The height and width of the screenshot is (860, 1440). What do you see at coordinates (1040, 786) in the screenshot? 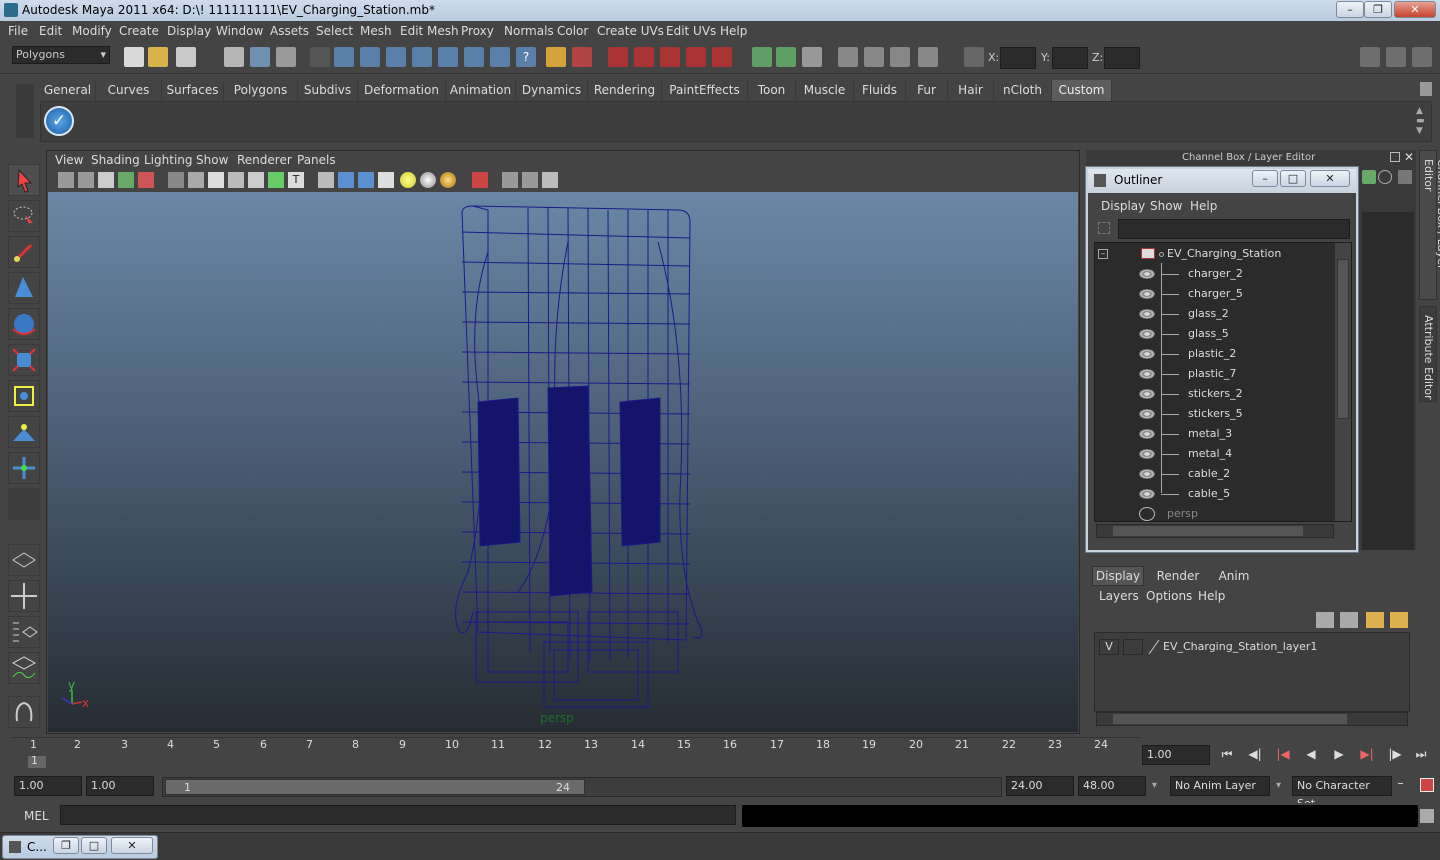
I see `playback-end-field: 24.00` at bounding box center [1040, 786].